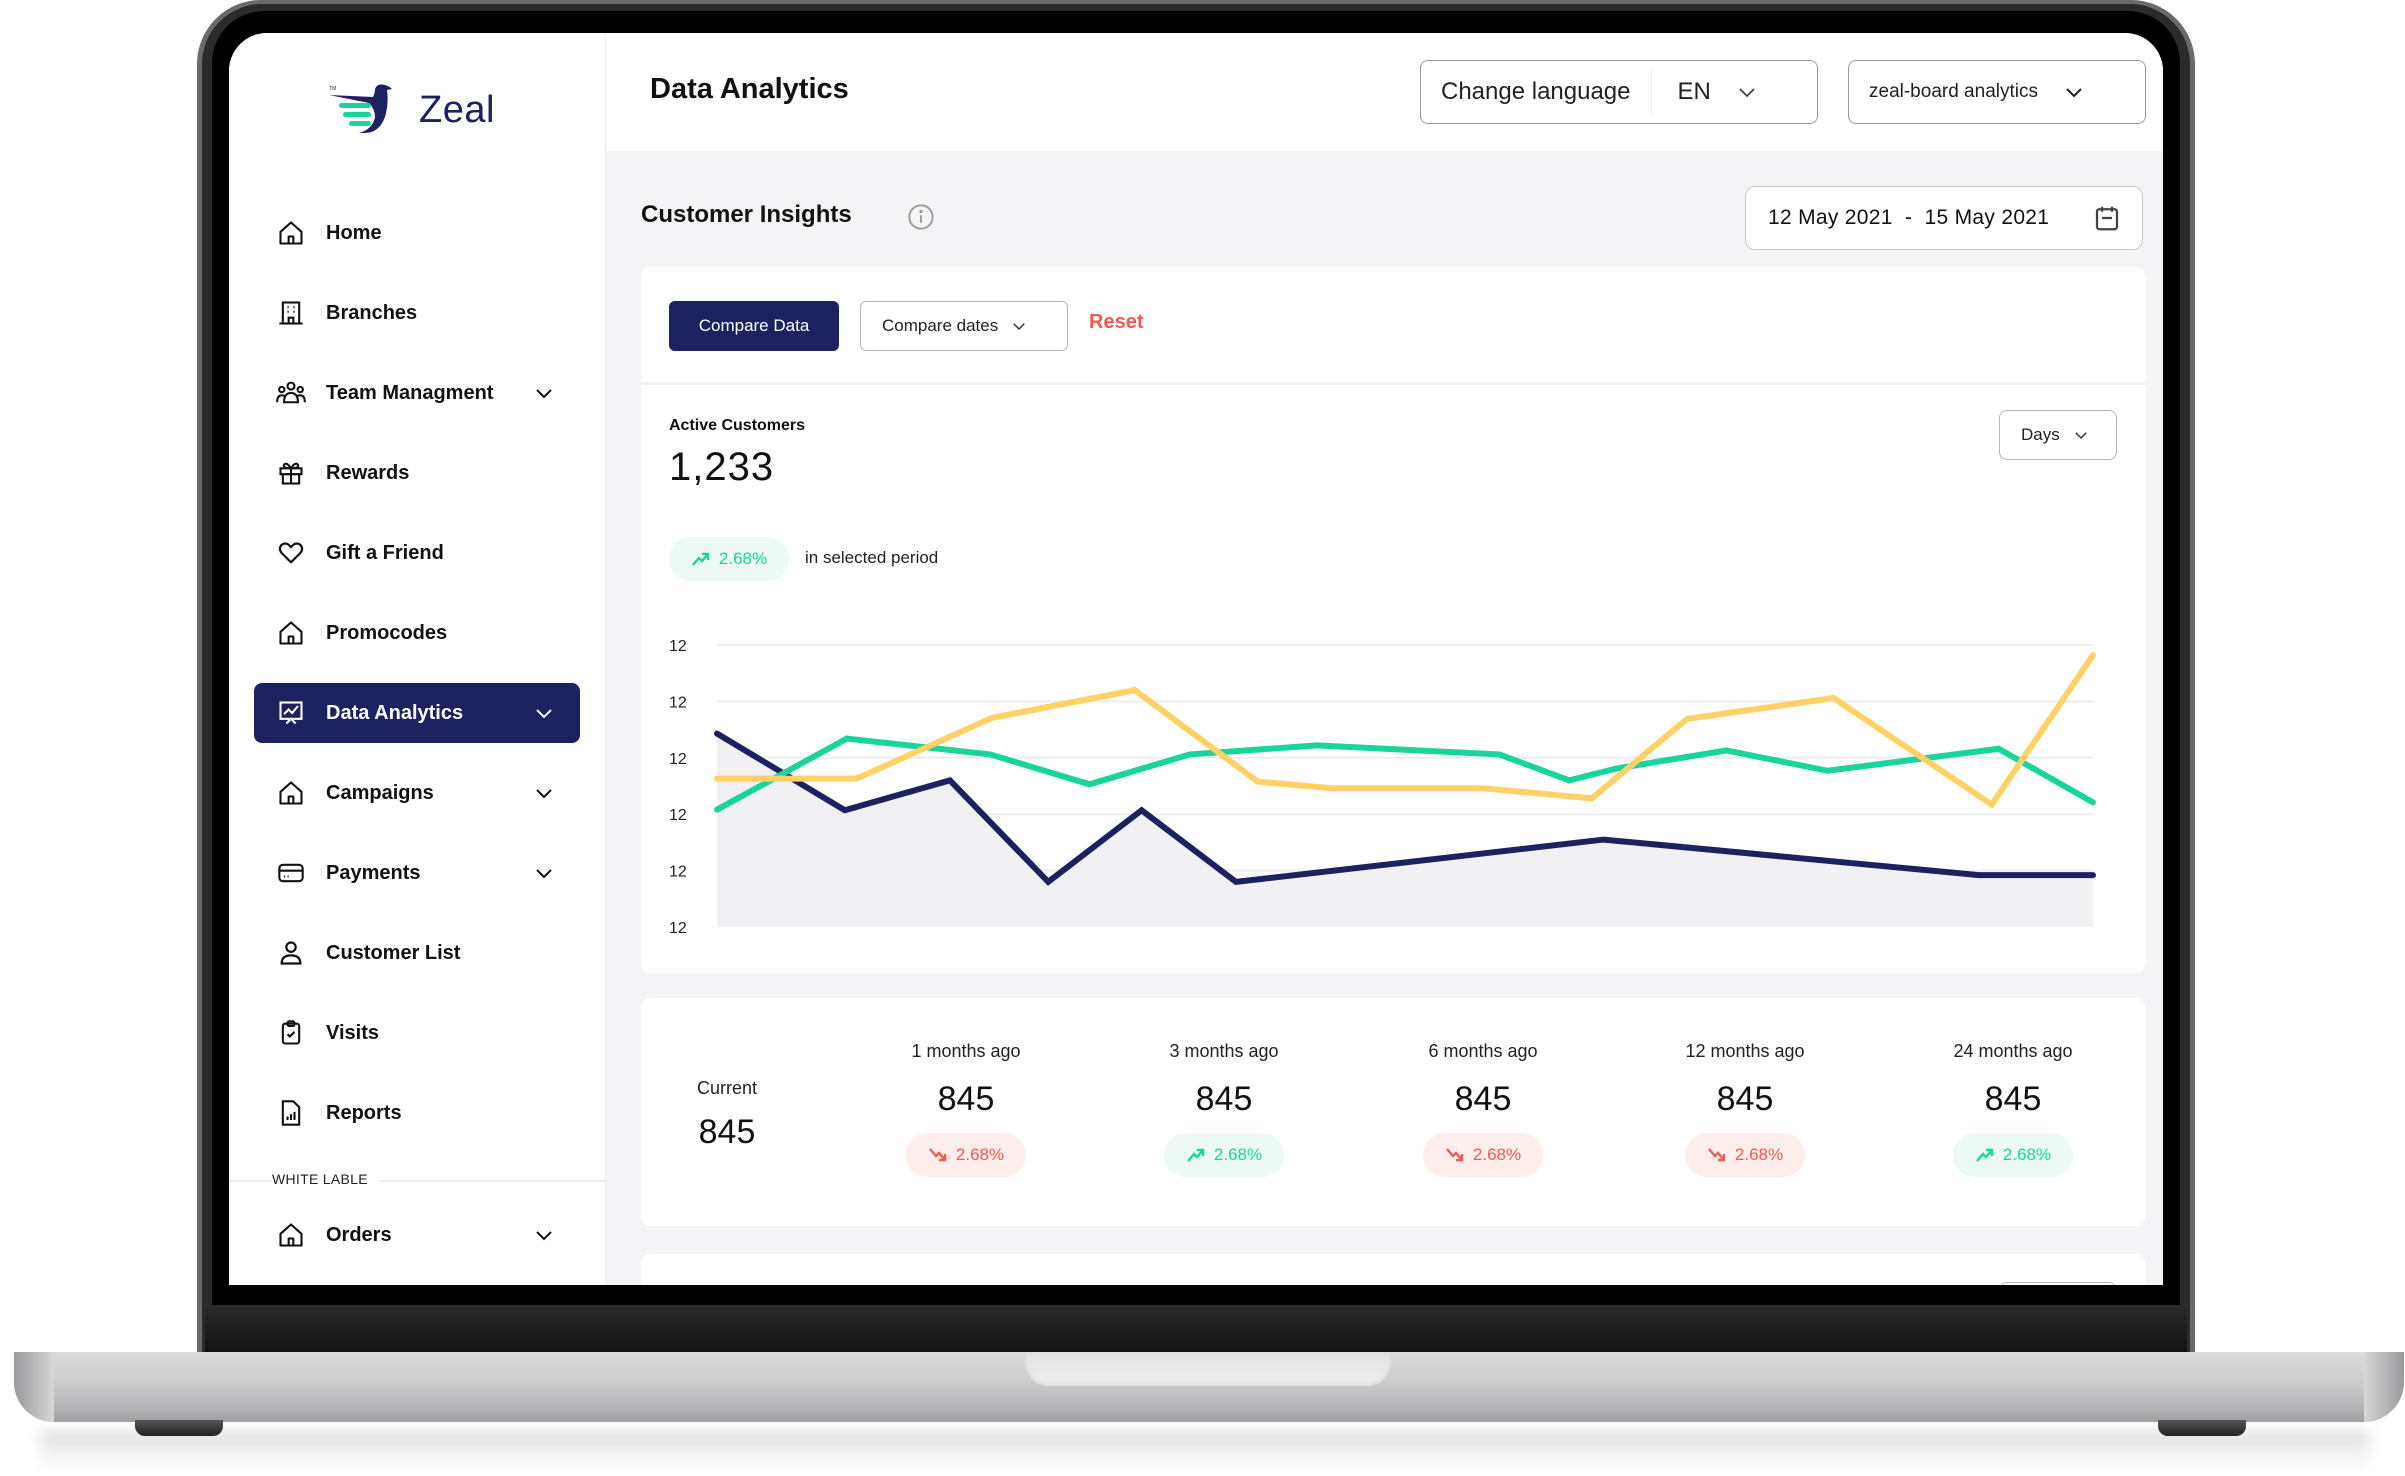 The height and width of the screenshot is (1476, 2405). What do you see at coordinates (1909, 217) in the screenshot?
I see `date-range-text: 12 May 2021 - 15 May 2021` at bounding box center [1909, 217].